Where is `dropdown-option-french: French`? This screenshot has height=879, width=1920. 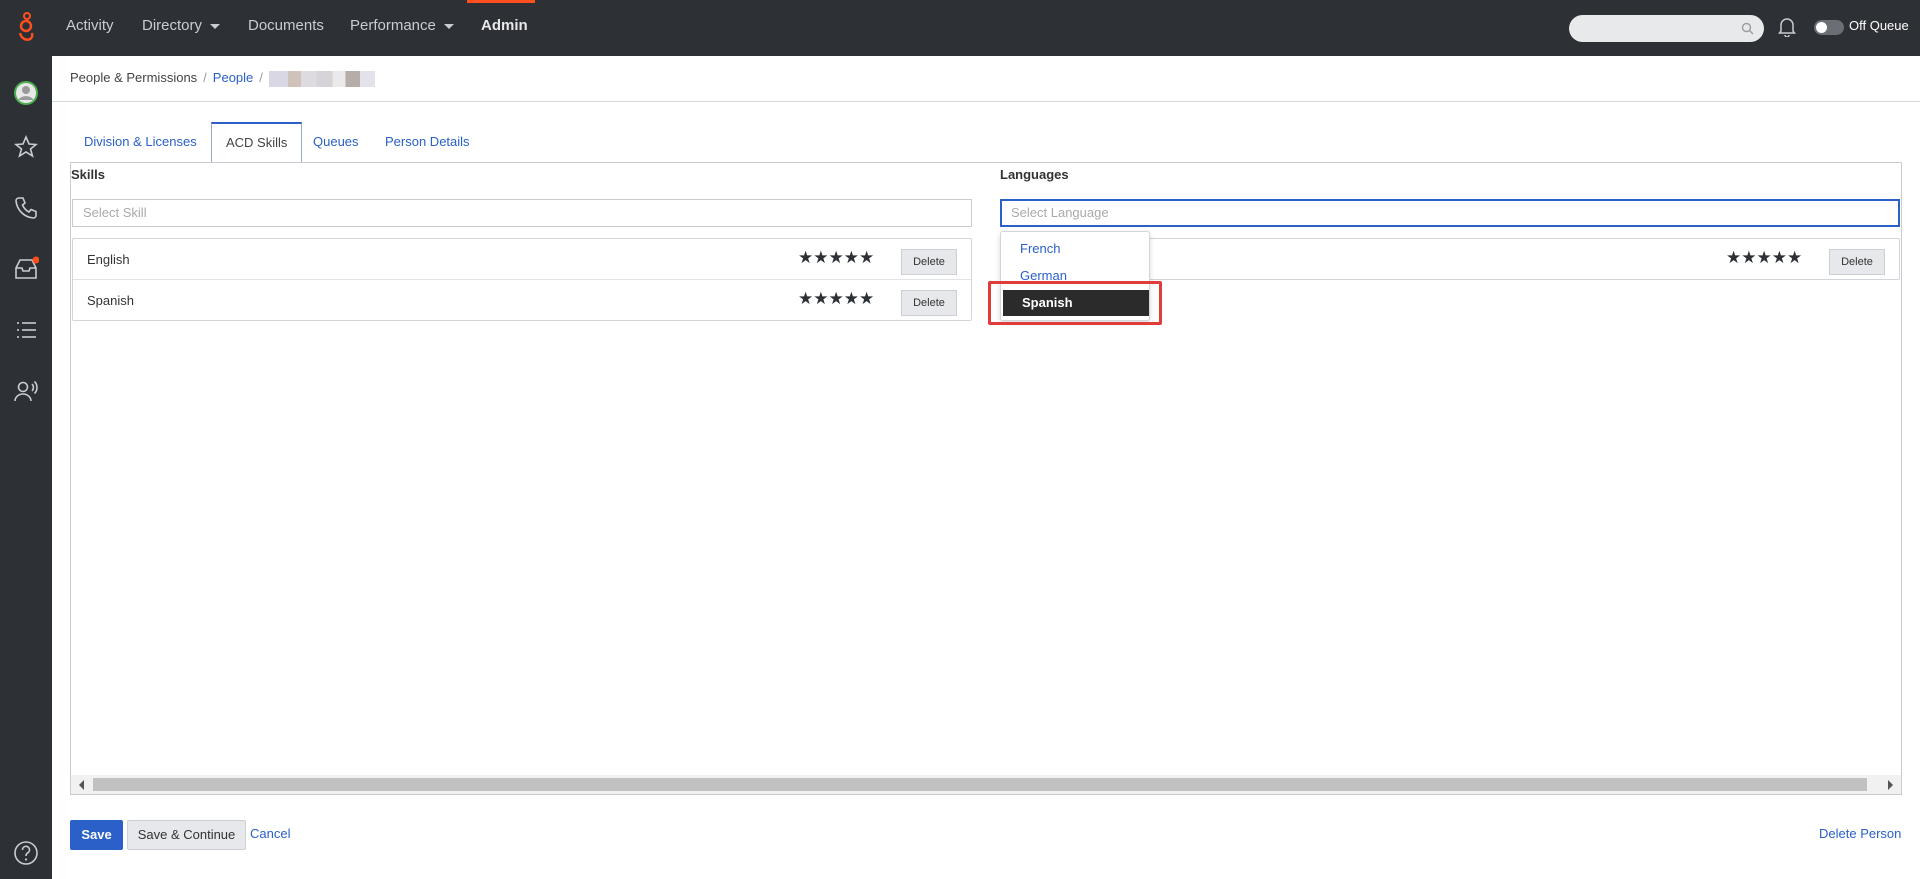
dropdown-option-french: French is located at coordinates (1075, 249).